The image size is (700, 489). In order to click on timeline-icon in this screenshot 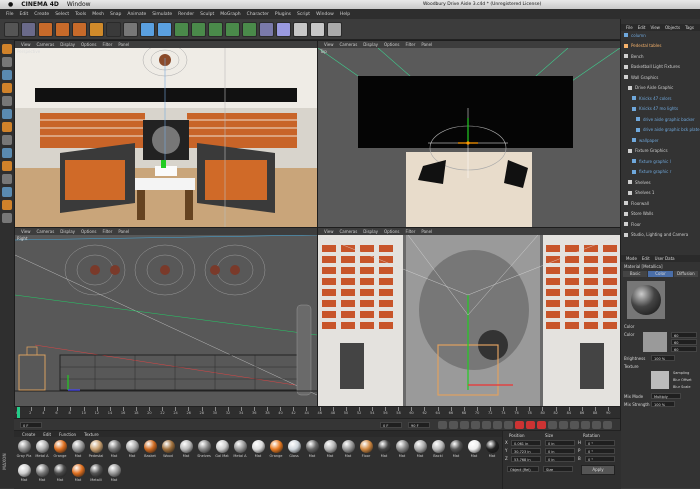, I will do `click(607, 425)`.